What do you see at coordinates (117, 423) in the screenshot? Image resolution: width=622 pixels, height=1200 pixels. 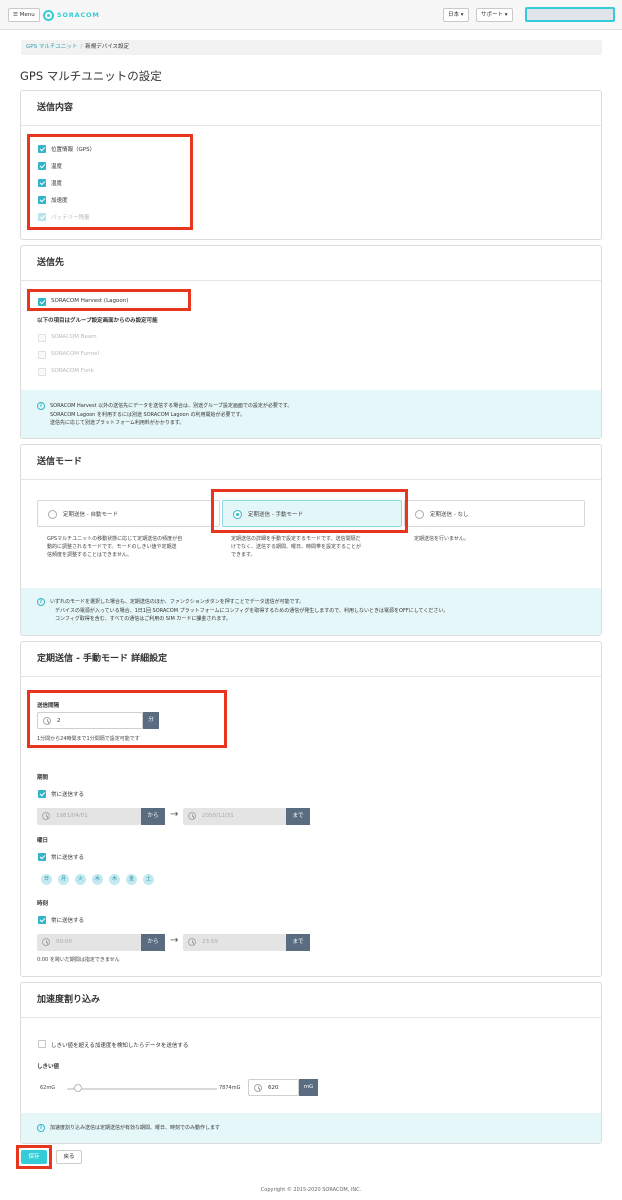 I see `destination-info-line-3: 送信先に応じて別途プラットフォーム利用料がかかります。` at bounding box center [117, 423].